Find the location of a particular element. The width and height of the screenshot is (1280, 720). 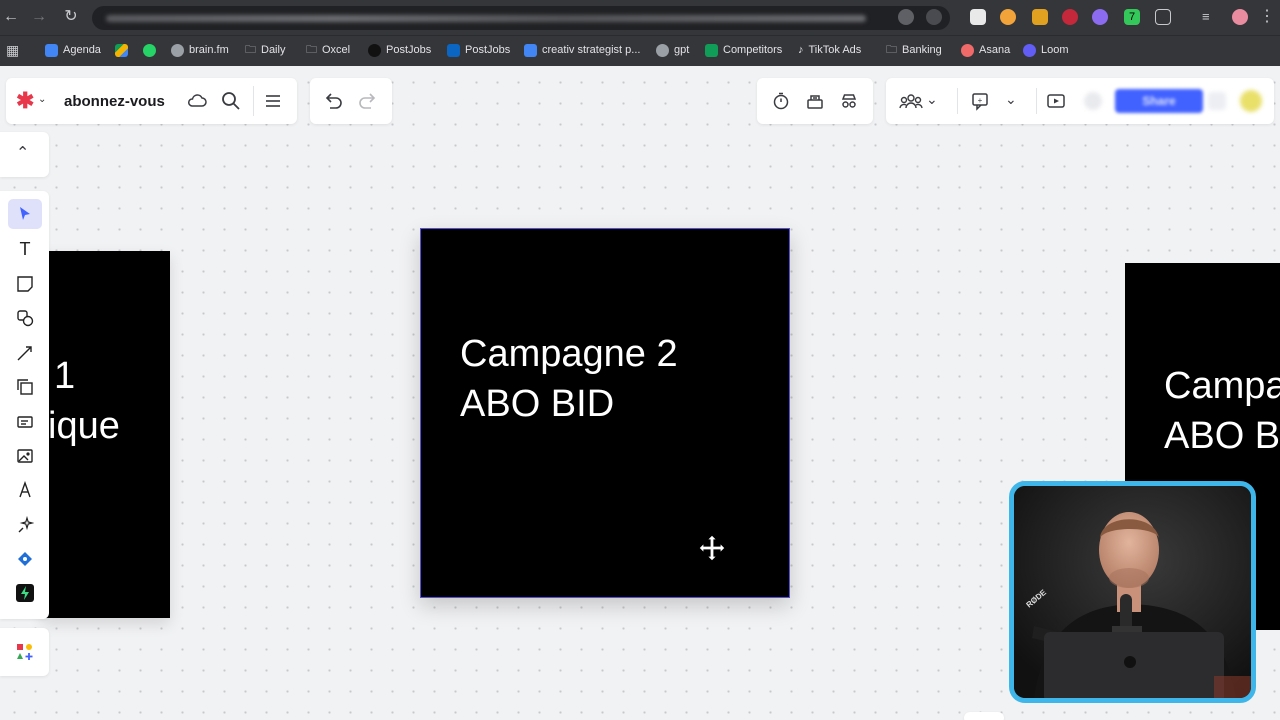

share-panel: ⌄ + ⌄ Share is located at coordinates (1080, 101).